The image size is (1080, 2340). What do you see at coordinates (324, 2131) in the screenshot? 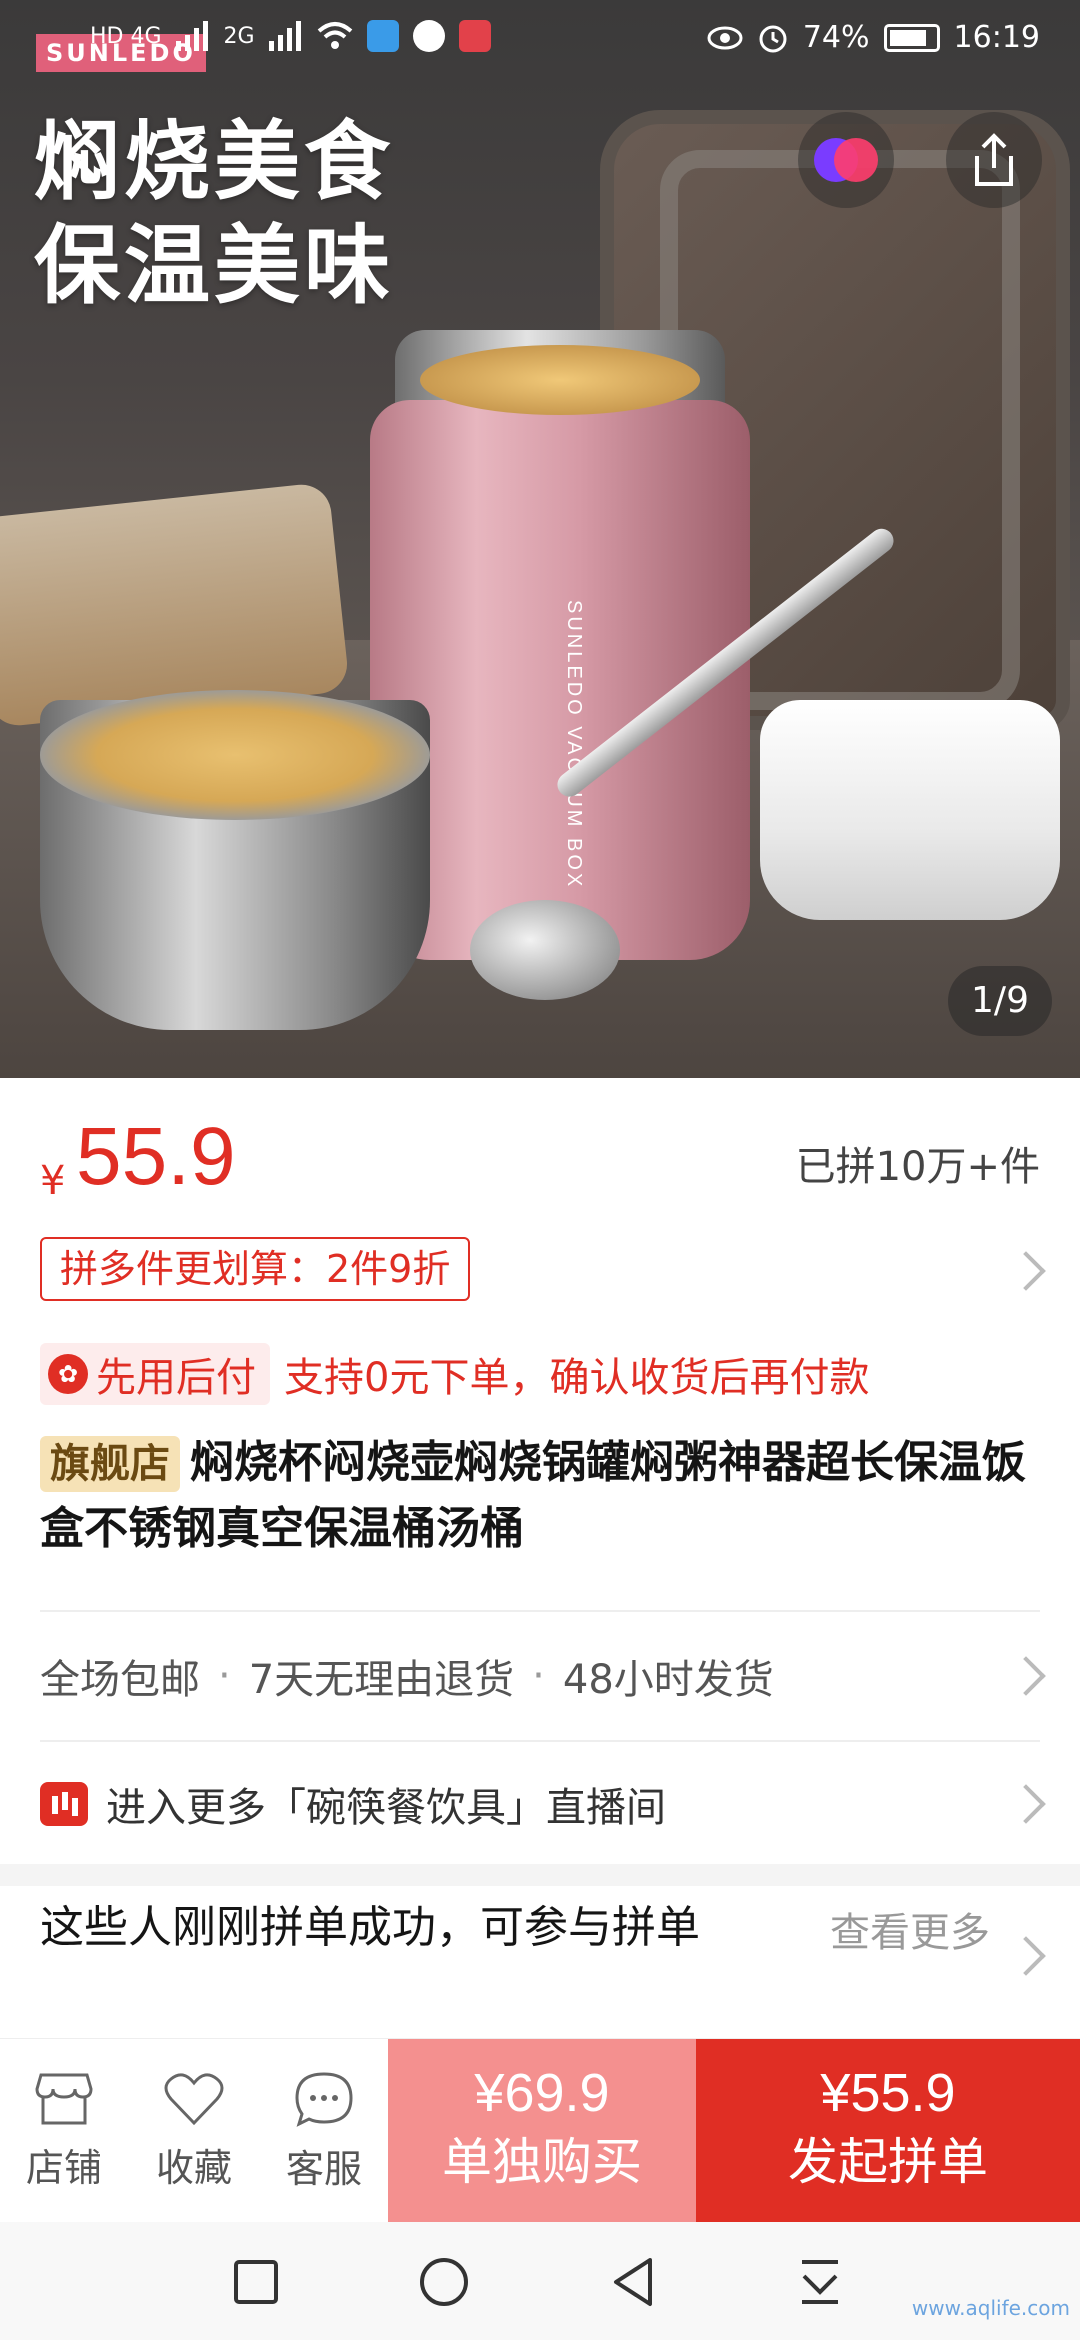
I see `customer-service-button: 客服` at bounding box center [324, 2131].